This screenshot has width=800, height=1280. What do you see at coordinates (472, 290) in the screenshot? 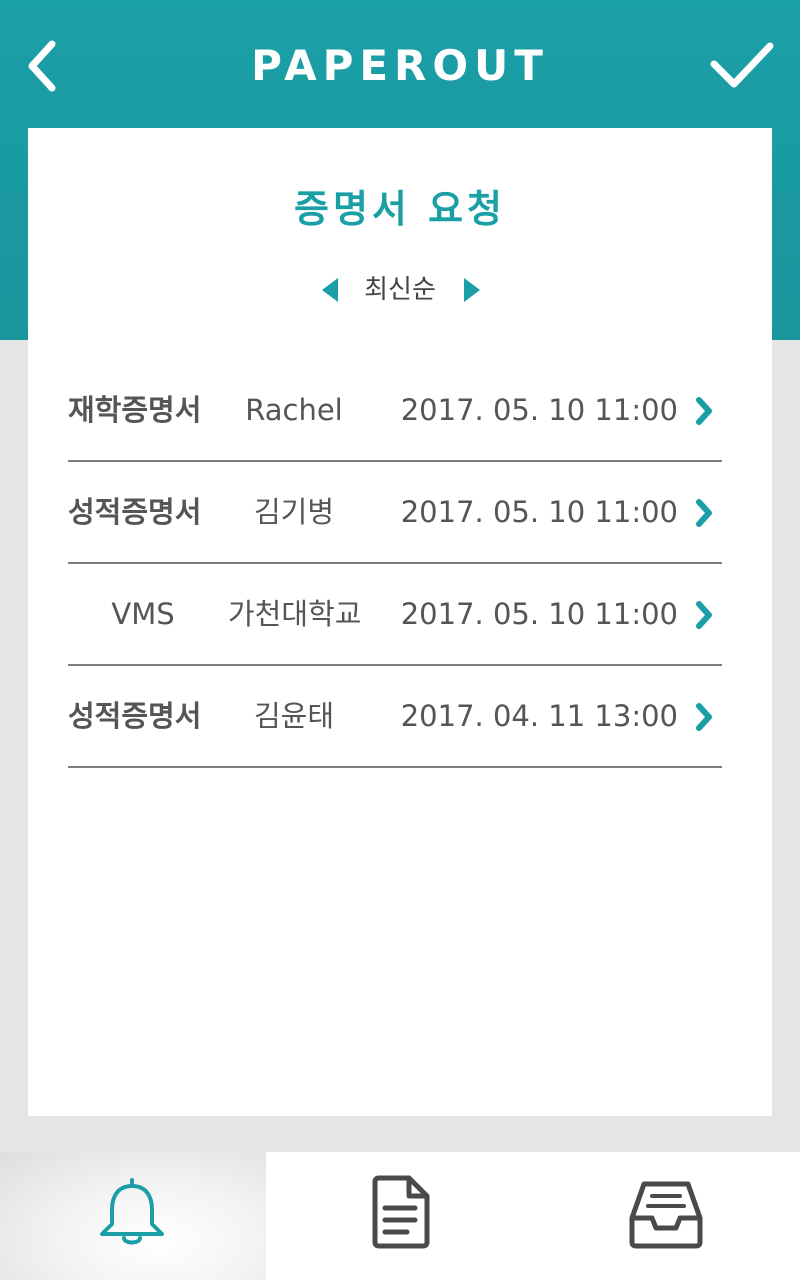
I see `triangle-right-icon` at bounding box center [472, 290].